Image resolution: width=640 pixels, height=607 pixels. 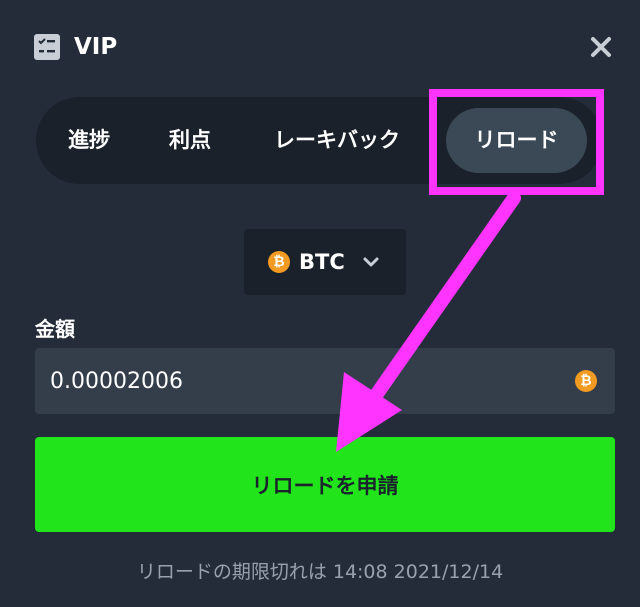 I want to click on chevron-down-icon, so click(x=371, y=262).